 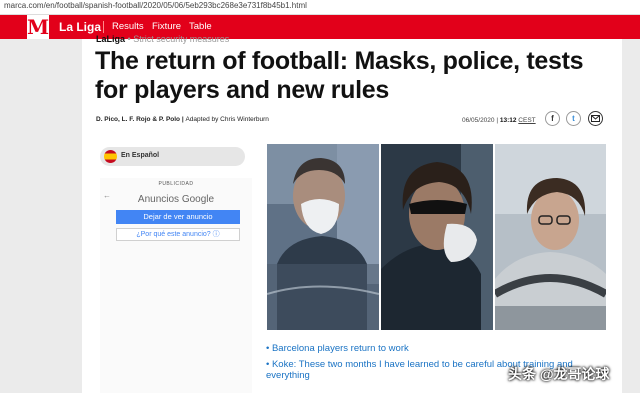 I want to click on twitter-share-button: t, so click(x=573, y=118).